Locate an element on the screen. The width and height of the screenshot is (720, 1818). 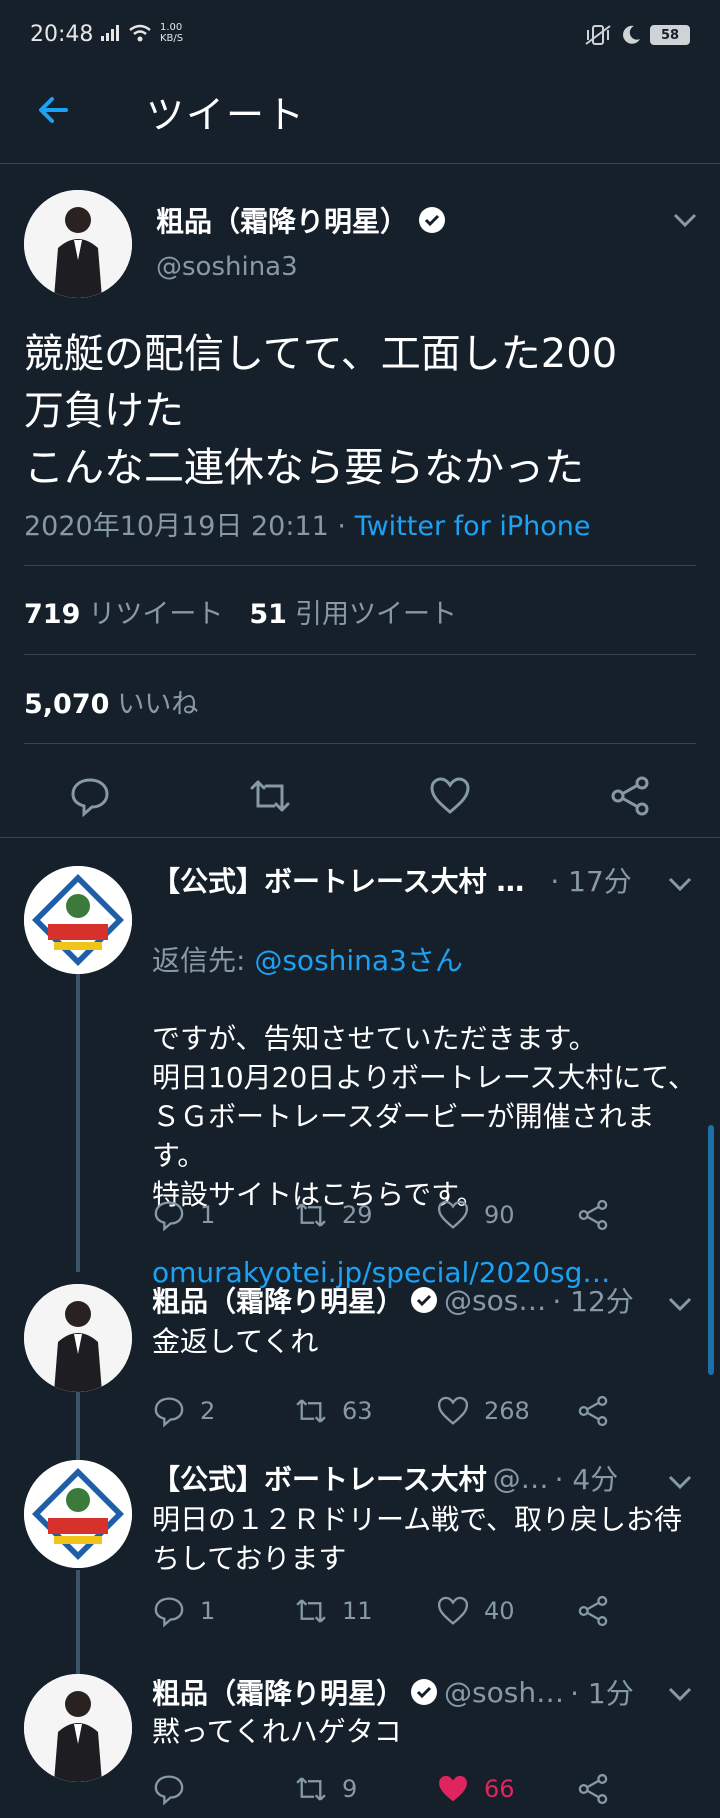
tweet-action-bar is located at coordinates (360, 795).